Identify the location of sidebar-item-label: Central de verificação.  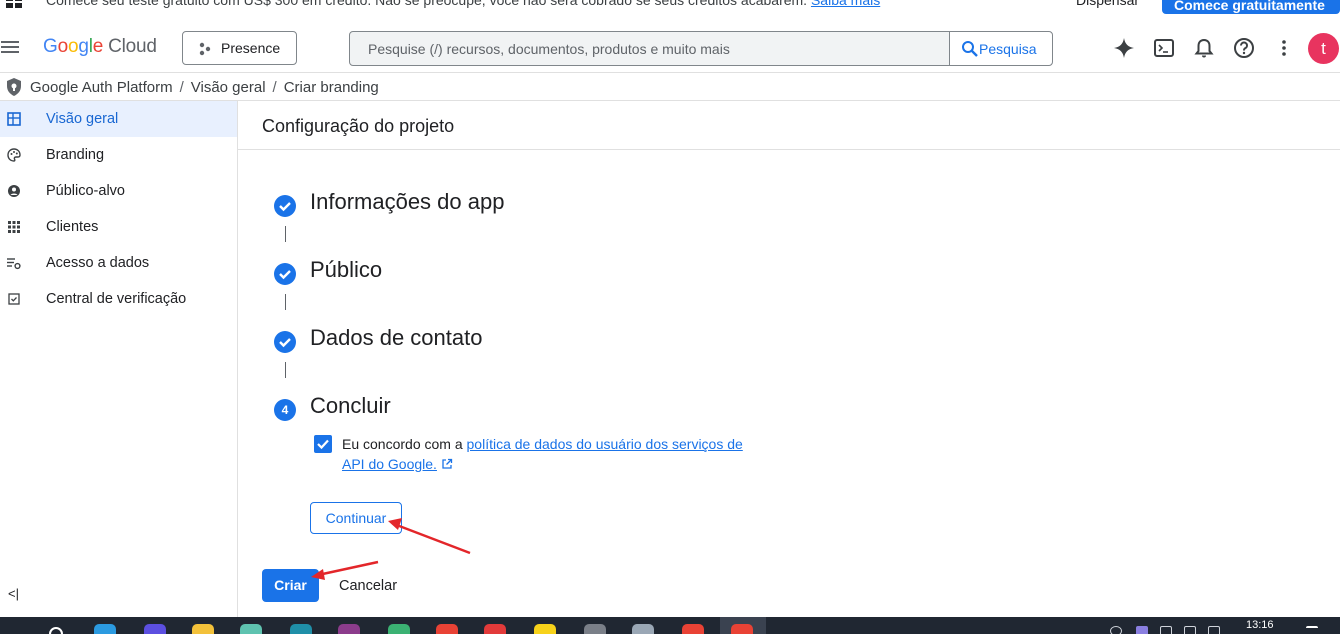
(116, 299).